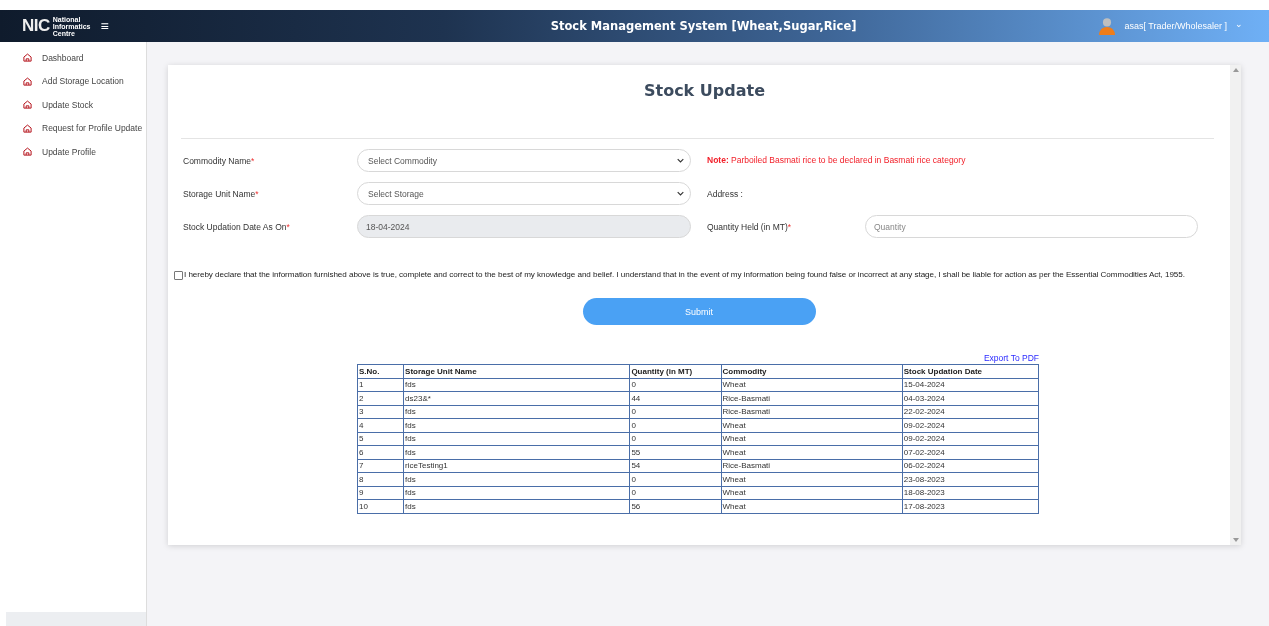  Describe the element at coordinates (380, 371) in the screenshot. I see `column-header: S.No.` at that location.